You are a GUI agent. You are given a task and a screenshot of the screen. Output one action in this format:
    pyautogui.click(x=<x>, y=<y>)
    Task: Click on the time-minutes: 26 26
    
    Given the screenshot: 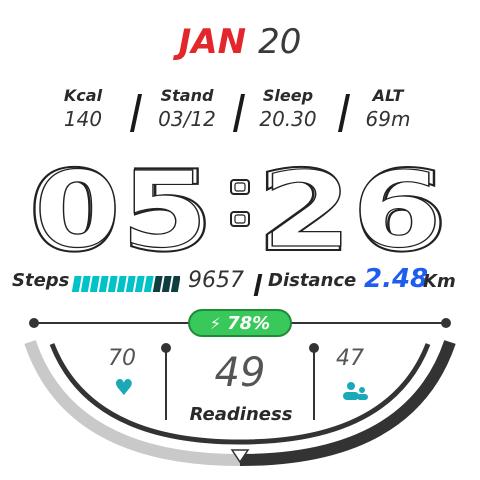 What is the action you would take?
    pyautogui.click(x=352, y=205)
    